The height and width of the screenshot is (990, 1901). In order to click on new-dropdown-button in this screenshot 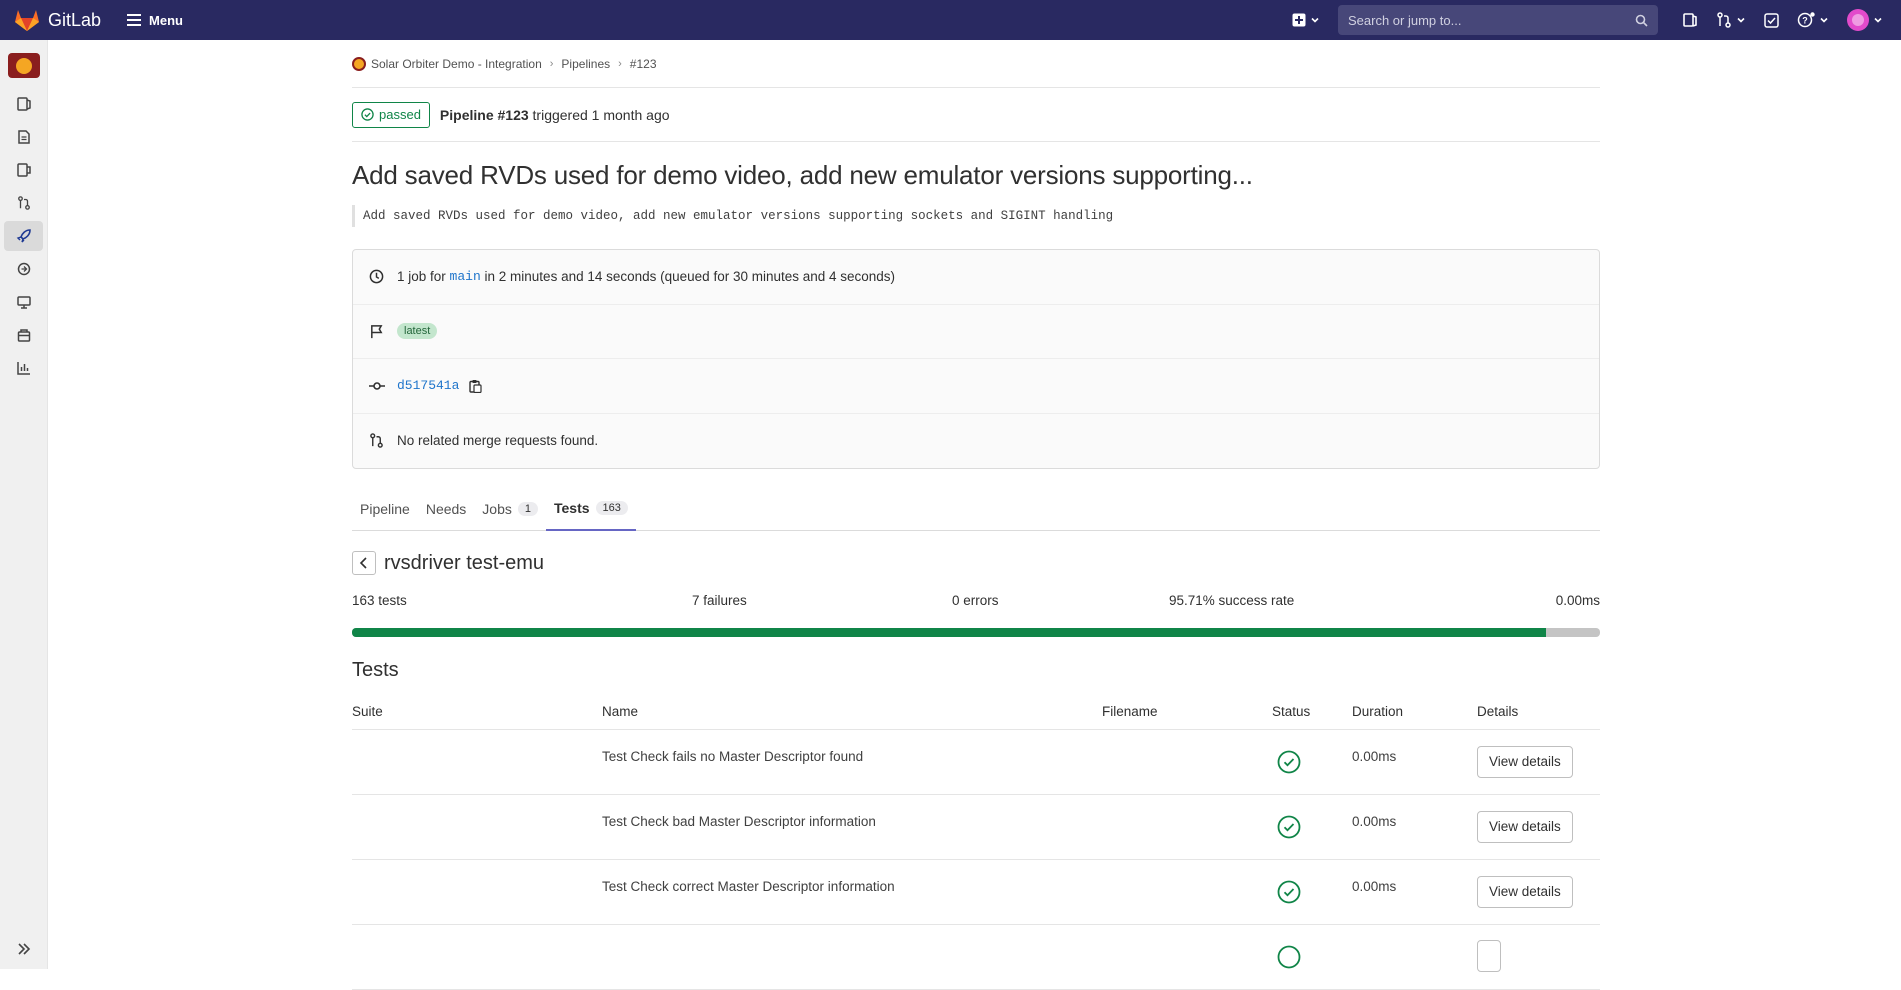, I will do `click(1306, 20)`.